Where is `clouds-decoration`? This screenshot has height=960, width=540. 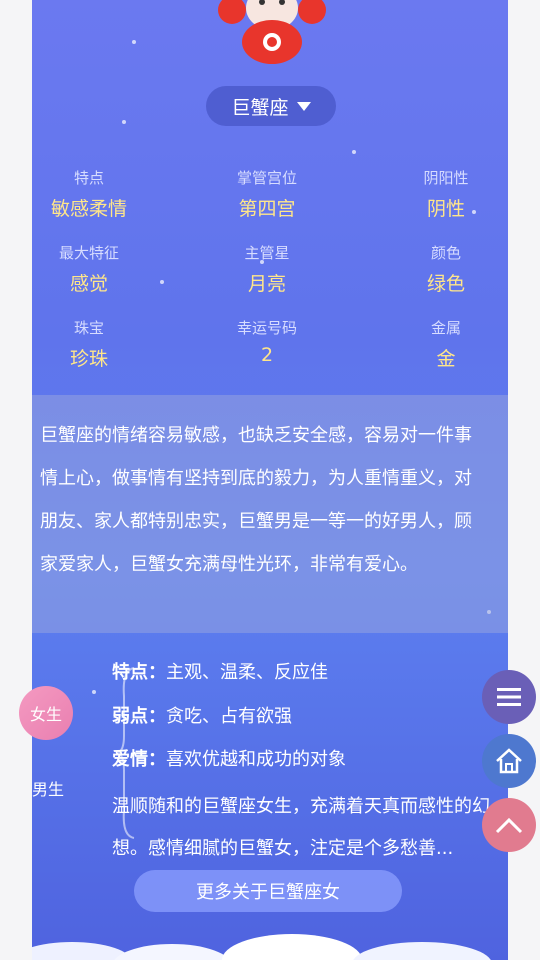 clouds-decoration is located at coordinates (261, 947).